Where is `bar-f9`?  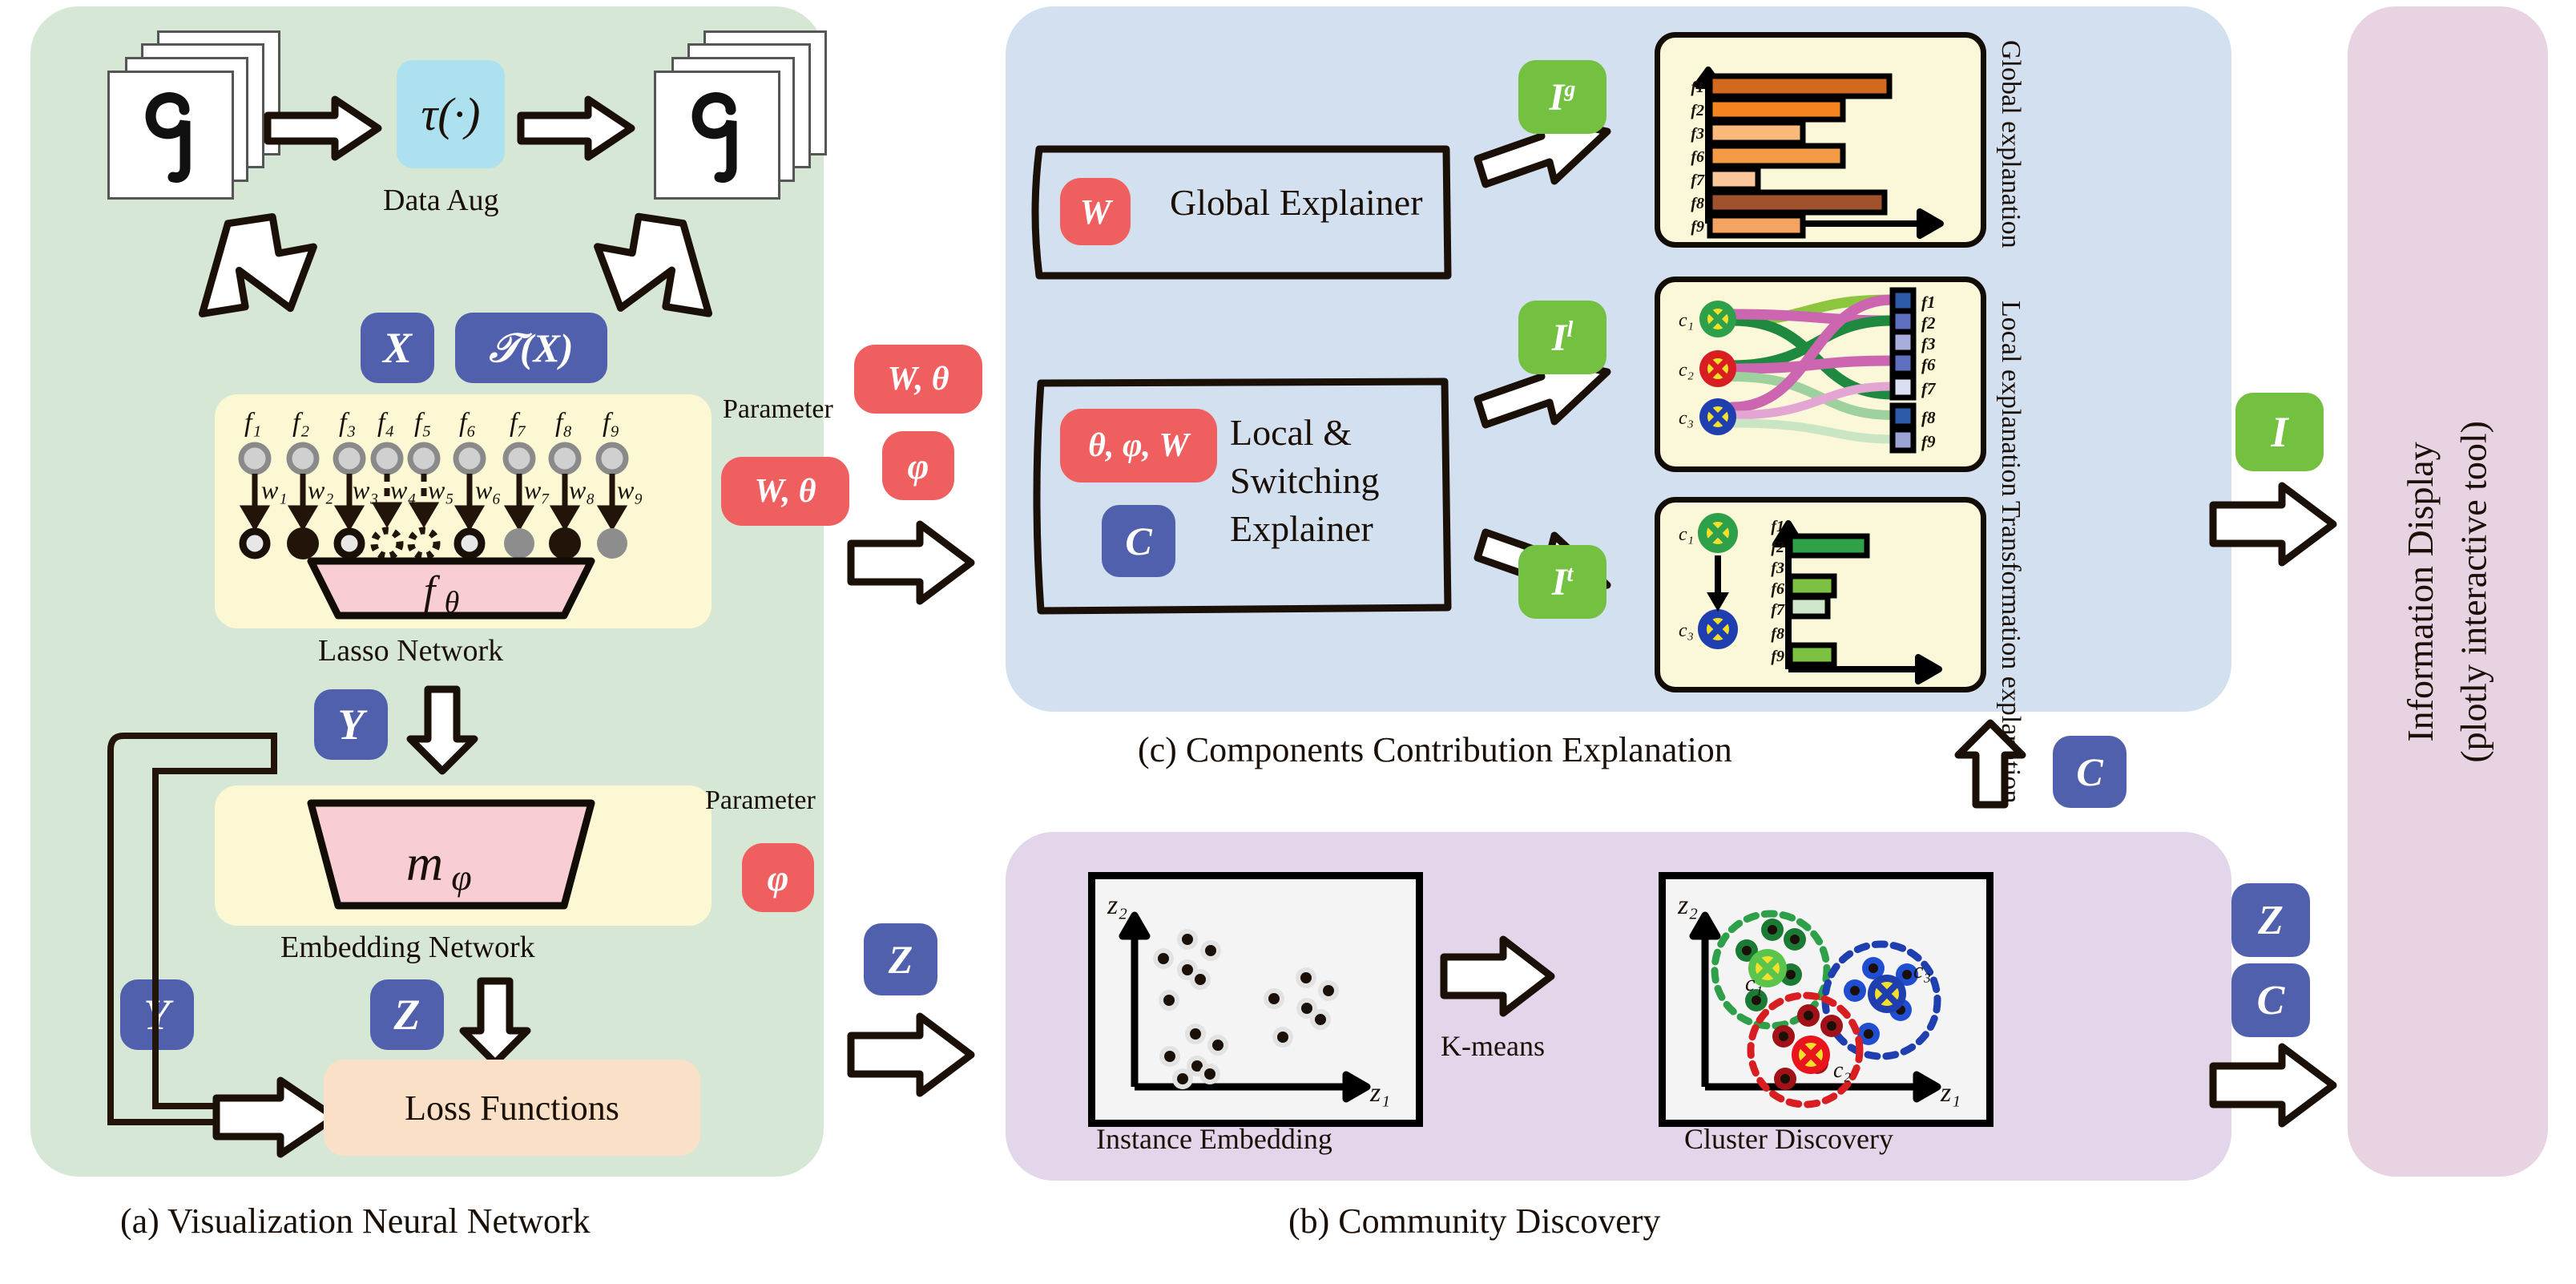
bar-f9 is located at coordinates (1756, 226).